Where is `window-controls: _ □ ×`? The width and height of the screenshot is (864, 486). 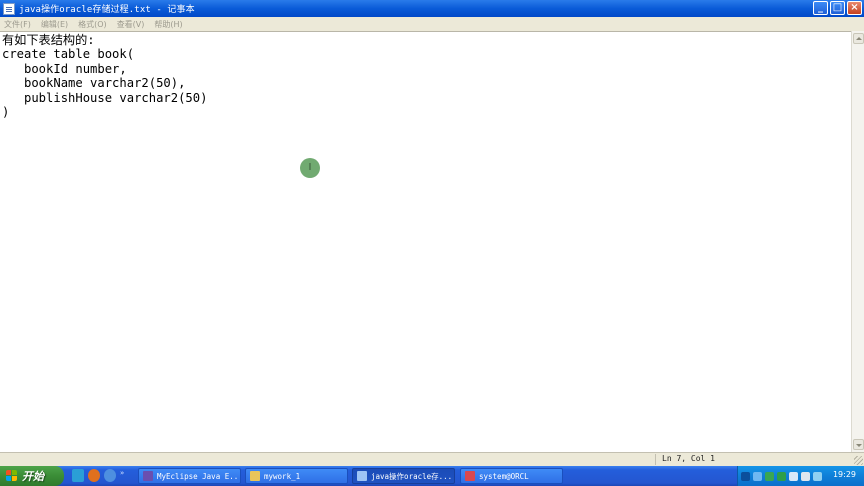
window-controls: _ □ × is located at coordinates (837, 8).